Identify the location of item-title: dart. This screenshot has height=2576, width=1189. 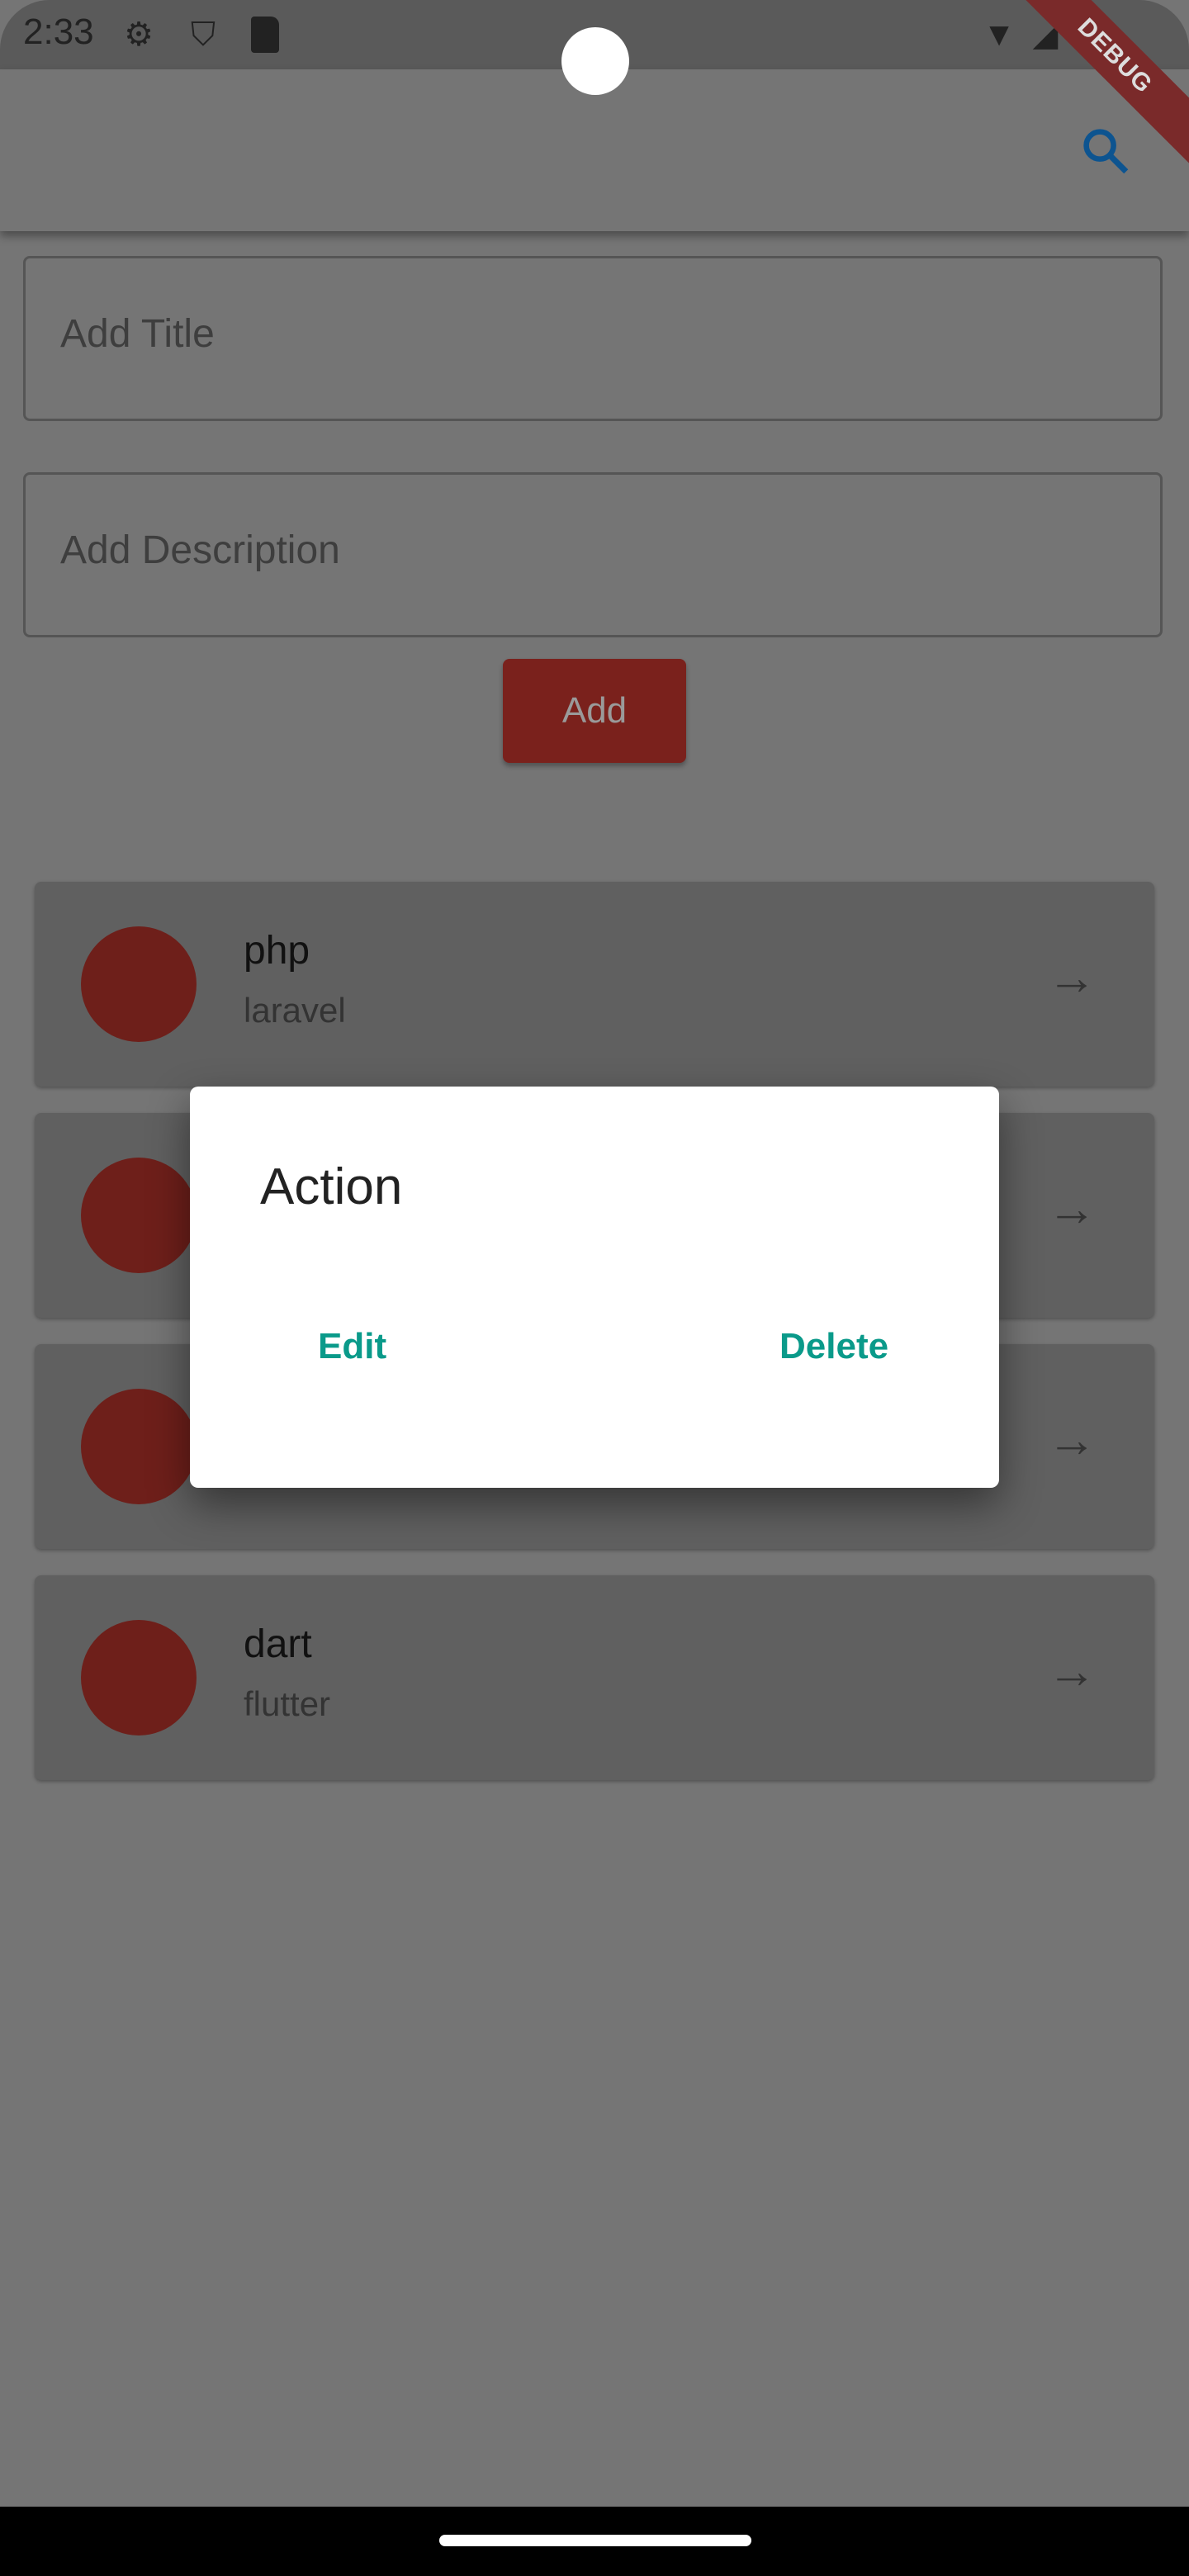
(278, 1644).